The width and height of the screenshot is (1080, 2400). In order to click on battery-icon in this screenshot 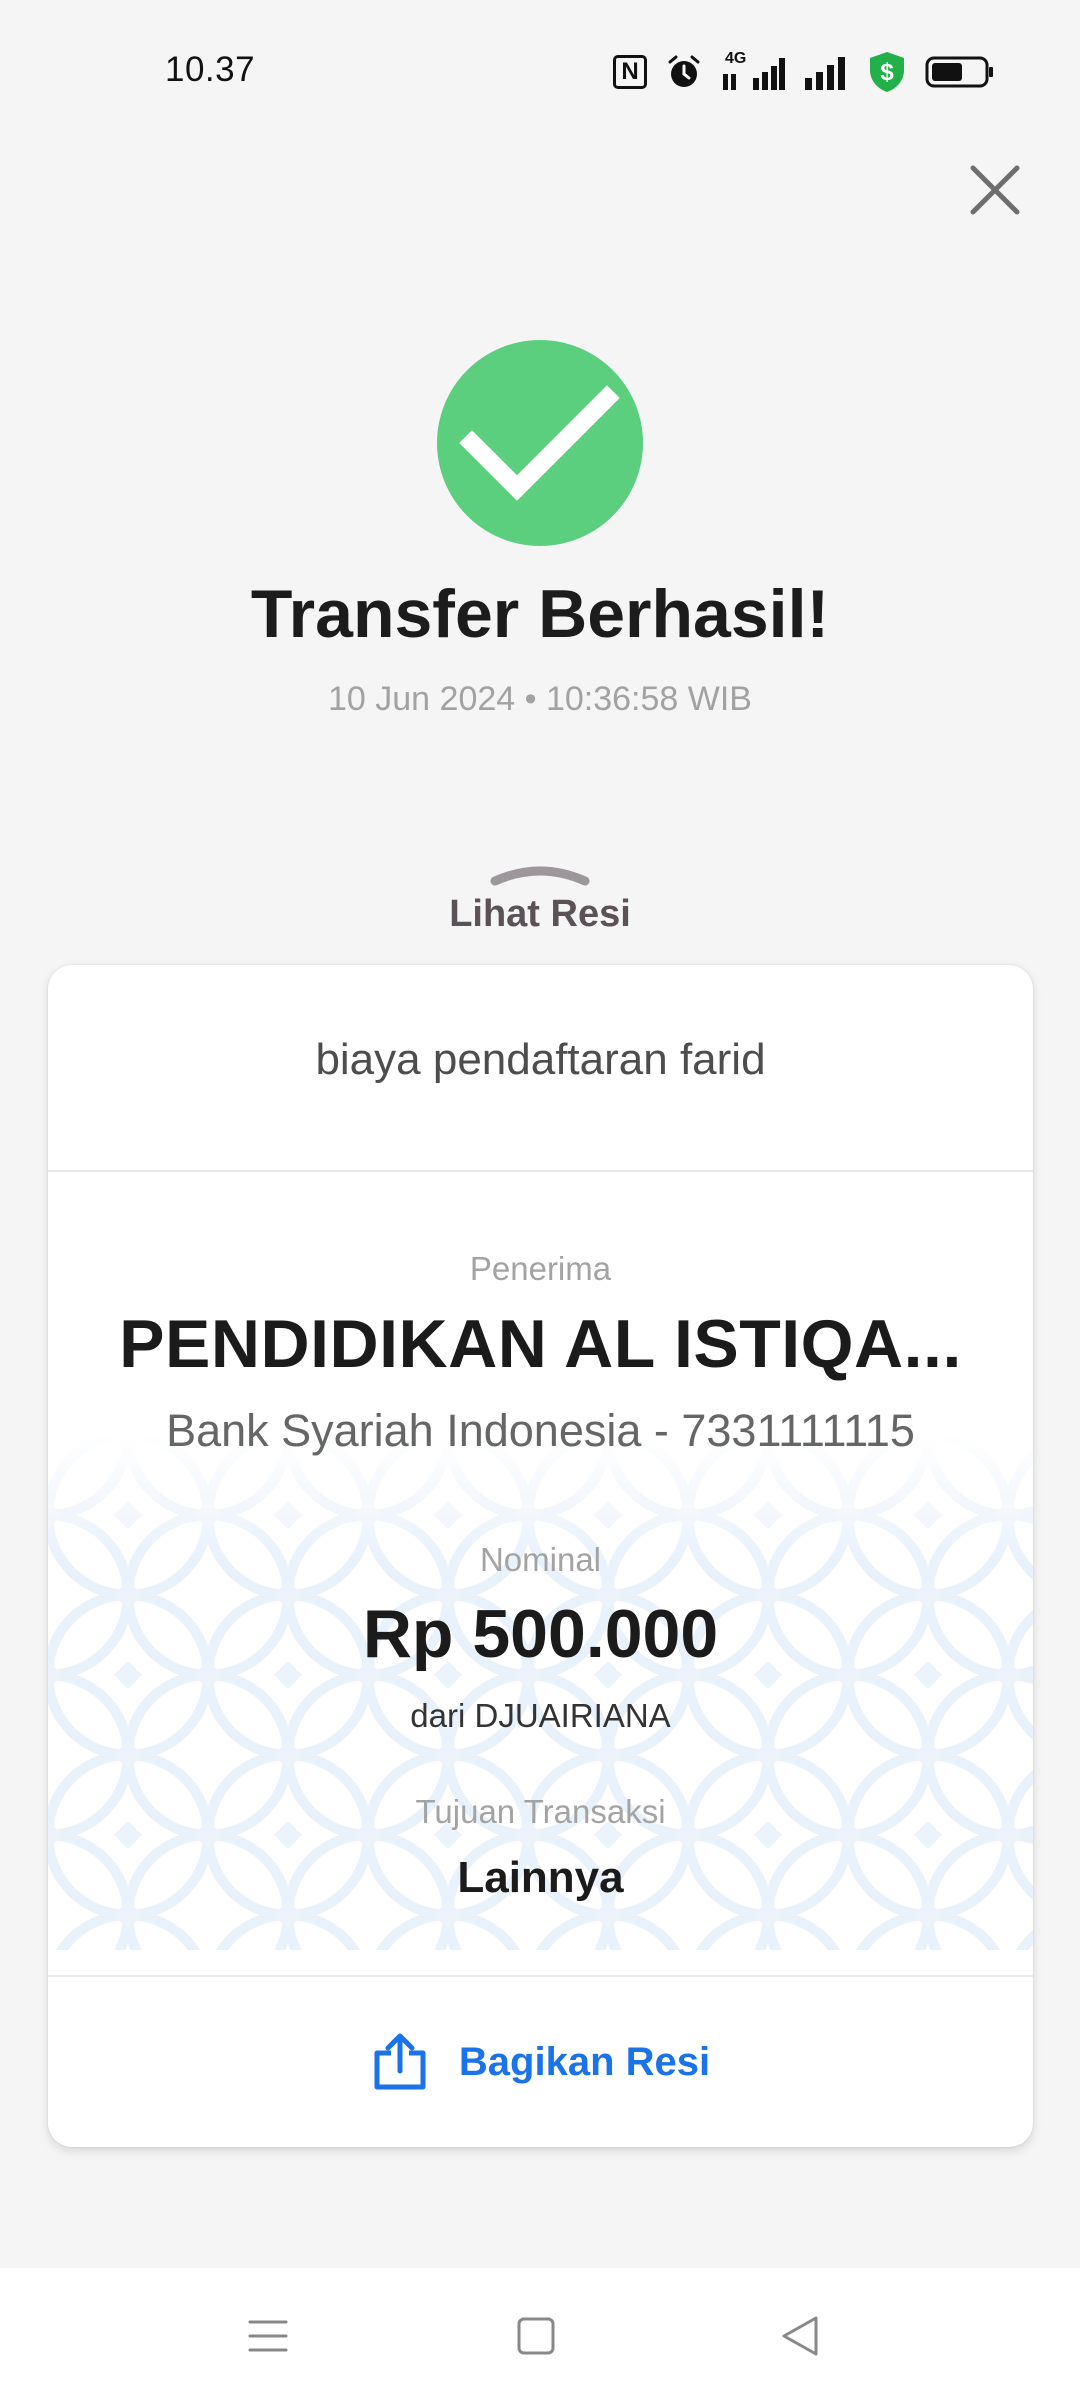, I will do `click(960, 72)`.